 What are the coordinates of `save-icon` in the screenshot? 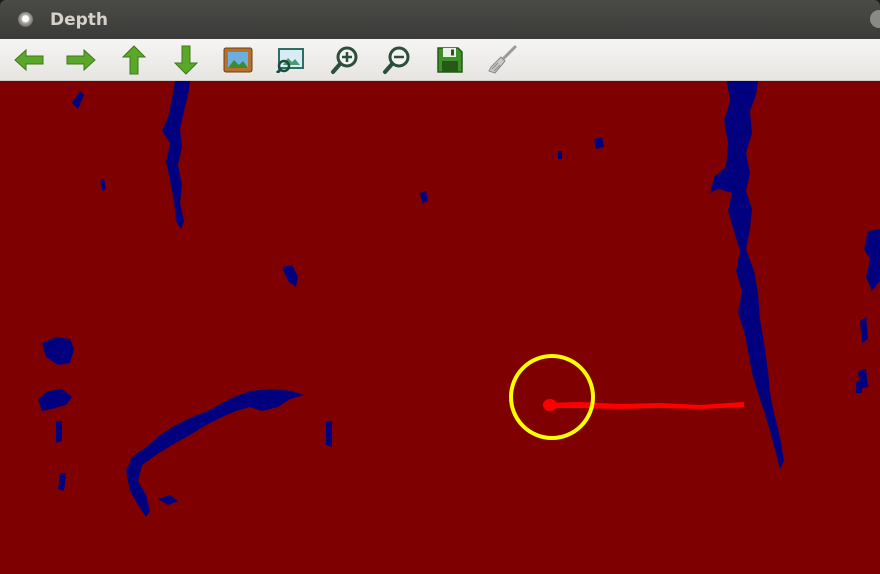 It's located at (450, 60).